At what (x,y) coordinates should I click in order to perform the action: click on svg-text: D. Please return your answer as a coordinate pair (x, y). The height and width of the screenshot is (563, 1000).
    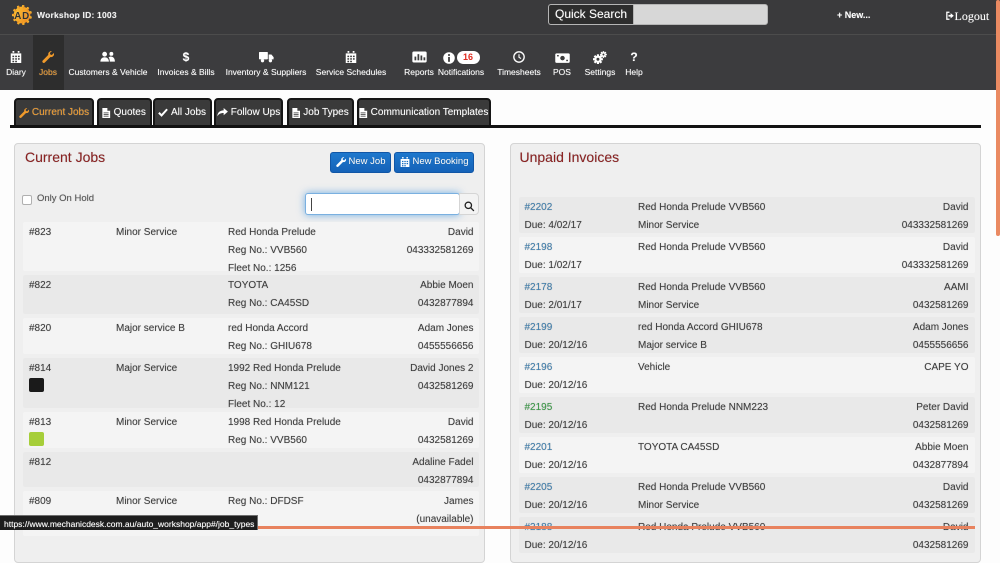
    Looking at the image, I should click on (25, 16).